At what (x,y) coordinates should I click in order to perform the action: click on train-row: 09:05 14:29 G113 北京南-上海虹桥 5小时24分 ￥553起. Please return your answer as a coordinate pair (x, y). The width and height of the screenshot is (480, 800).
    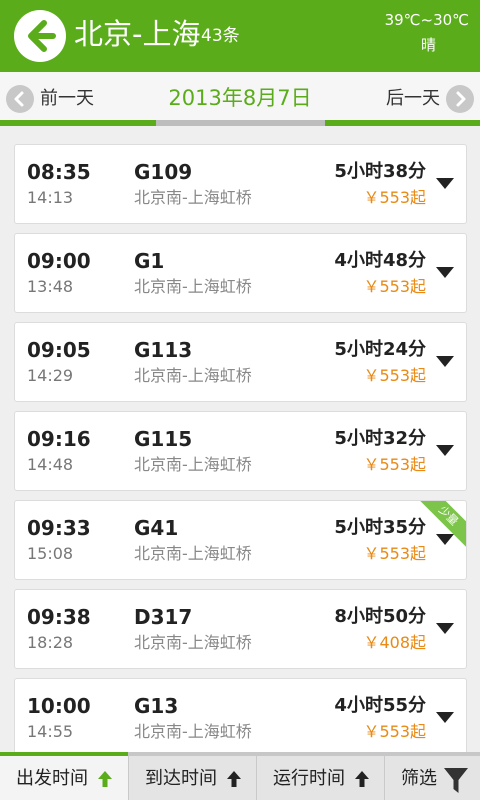
    Looking at the image, I should click on (240, 362).